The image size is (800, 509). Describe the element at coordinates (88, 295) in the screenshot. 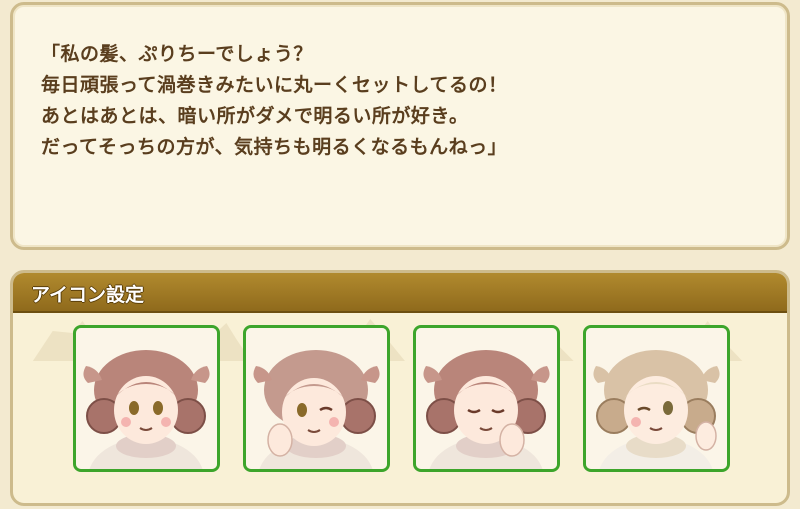

I see `section-title: アイコン設定` at that location.